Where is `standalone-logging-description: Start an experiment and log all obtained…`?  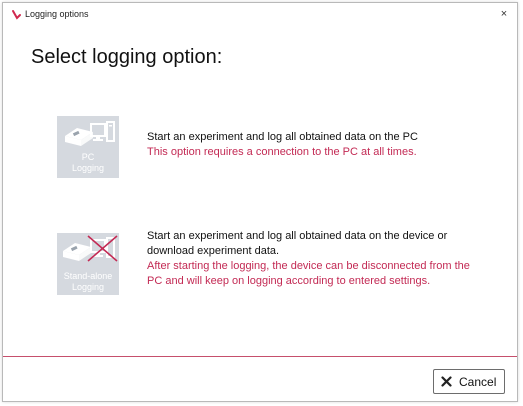
standalone-logging-description: Start an experiment and log all obtained… is located at coordinates (317, 259).